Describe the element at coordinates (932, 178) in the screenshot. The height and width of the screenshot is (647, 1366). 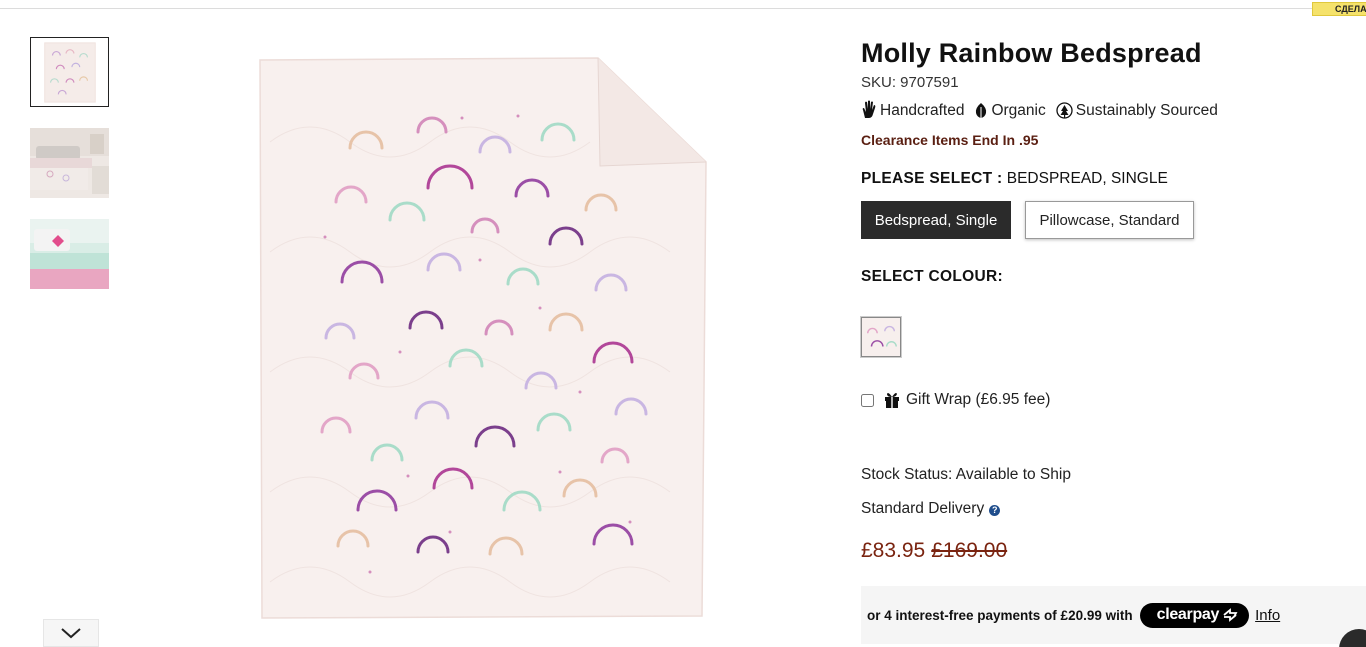
I see `please-select-label: PLEASE SELECT :` at that location.